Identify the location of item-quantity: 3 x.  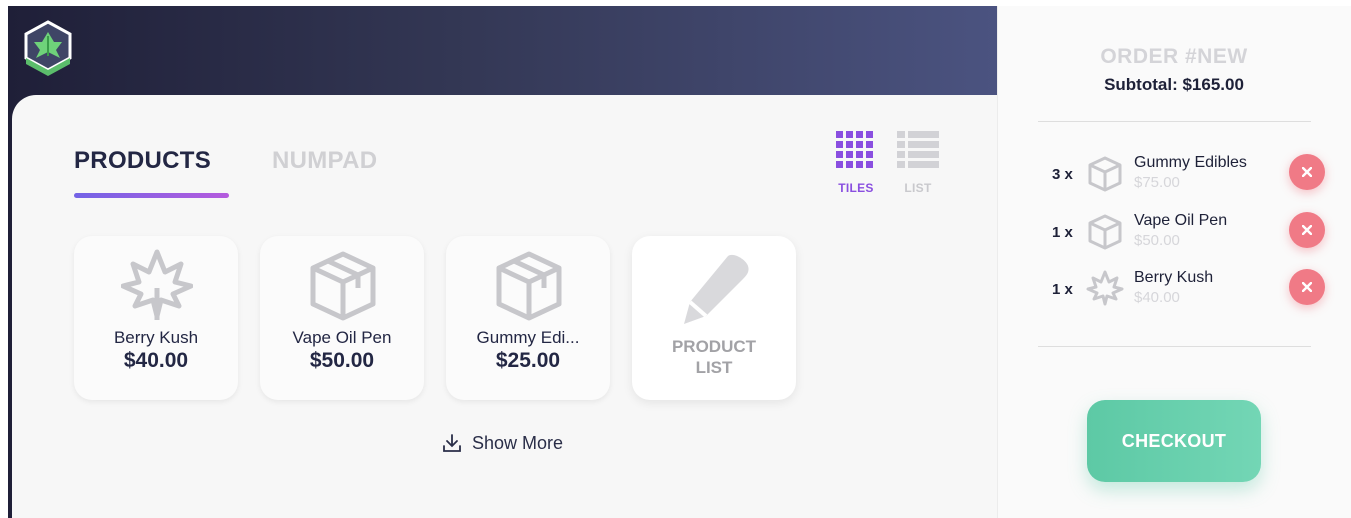
(1062, 174).